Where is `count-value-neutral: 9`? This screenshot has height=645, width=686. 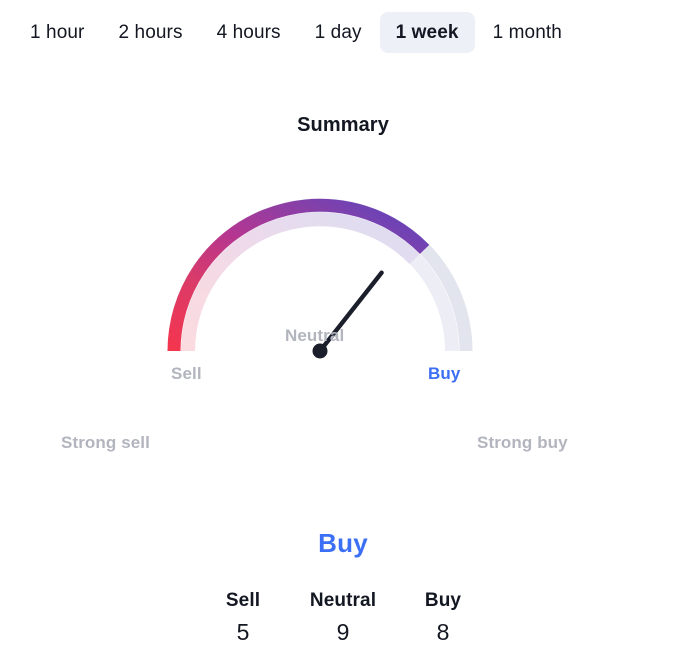
count-value-neutral: 9 is located at coordinates (343, 631).